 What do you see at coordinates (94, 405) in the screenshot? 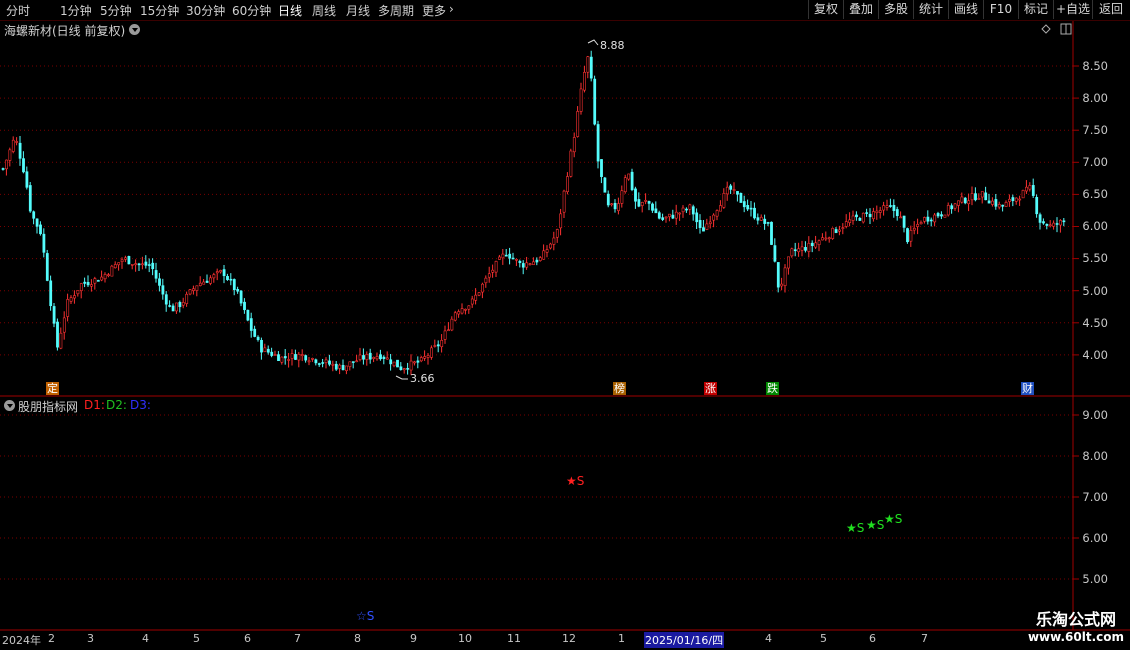
I see `indicator-d1-label: D1:` at bounding box center [94, 405].